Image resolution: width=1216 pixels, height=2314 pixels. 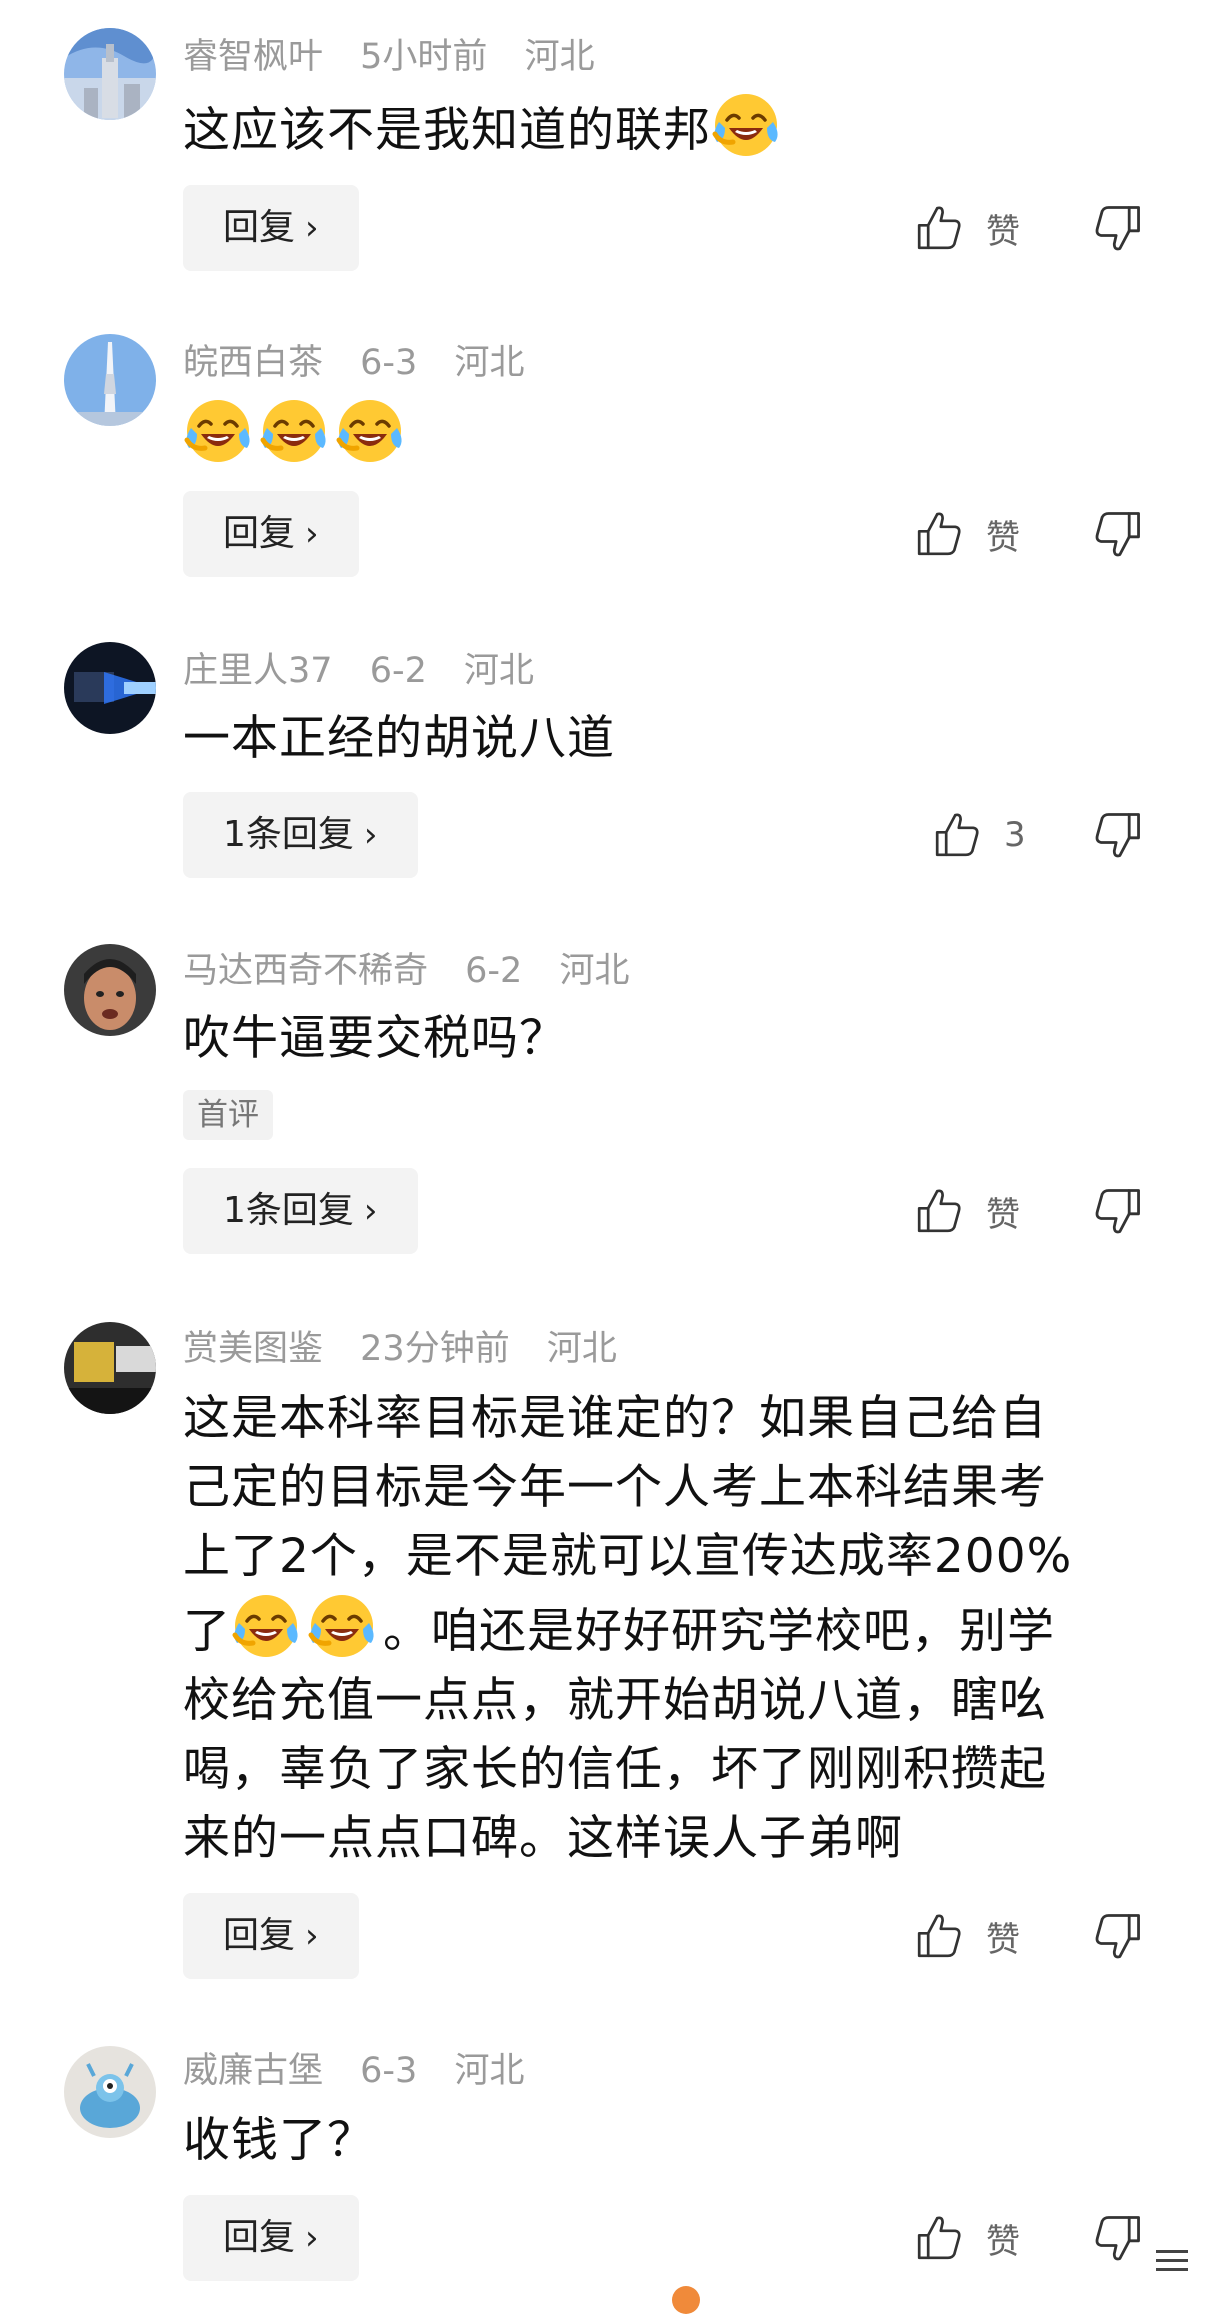 I want to click on floating-indicator, so click(x=686, y=2300).